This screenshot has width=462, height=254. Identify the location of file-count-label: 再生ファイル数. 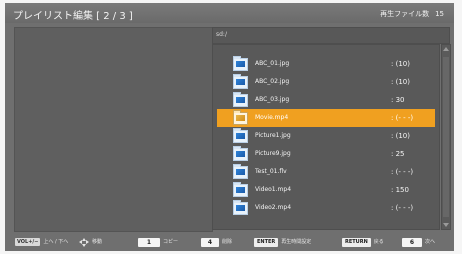
(405, 14).